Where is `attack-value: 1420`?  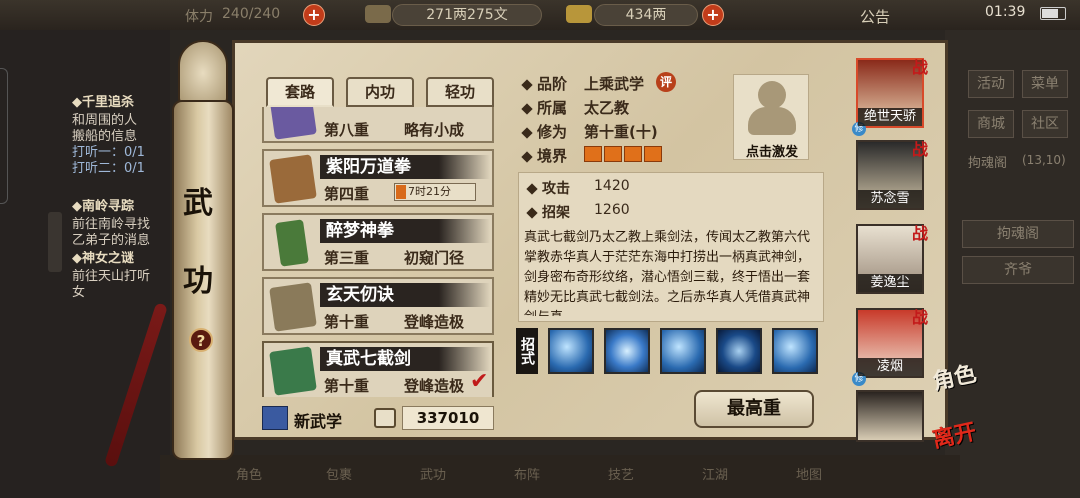 attack-value: 1420 is located at coordinates (612, 186).